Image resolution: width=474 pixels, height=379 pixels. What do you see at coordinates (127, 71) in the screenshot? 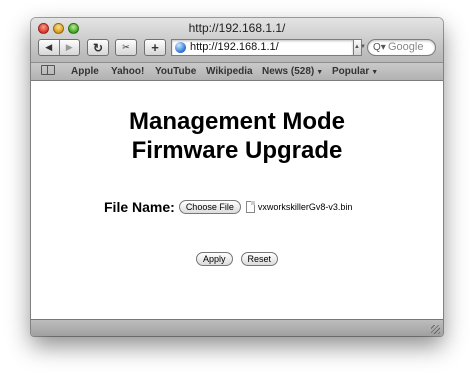
I see `bookmark-yahoo: Yahoo!` at bounding box center [127, 71].